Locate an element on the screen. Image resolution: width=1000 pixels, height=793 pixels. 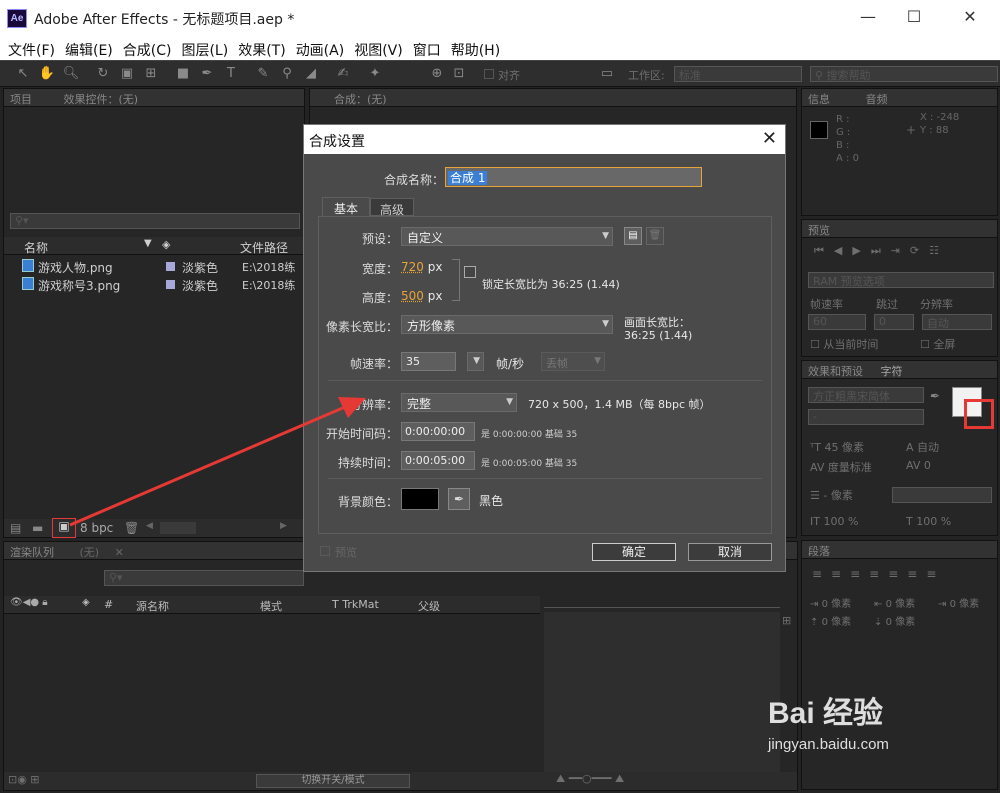
annotation-arrow is located at coordinates (217, 462).